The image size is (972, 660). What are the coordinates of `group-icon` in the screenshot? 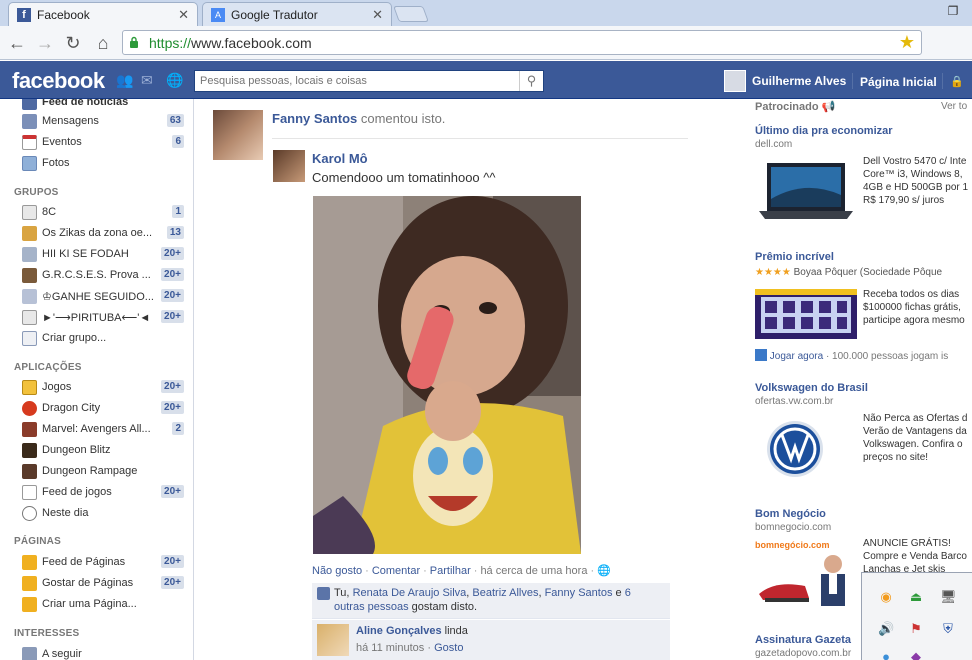 It's located at (29, 275).